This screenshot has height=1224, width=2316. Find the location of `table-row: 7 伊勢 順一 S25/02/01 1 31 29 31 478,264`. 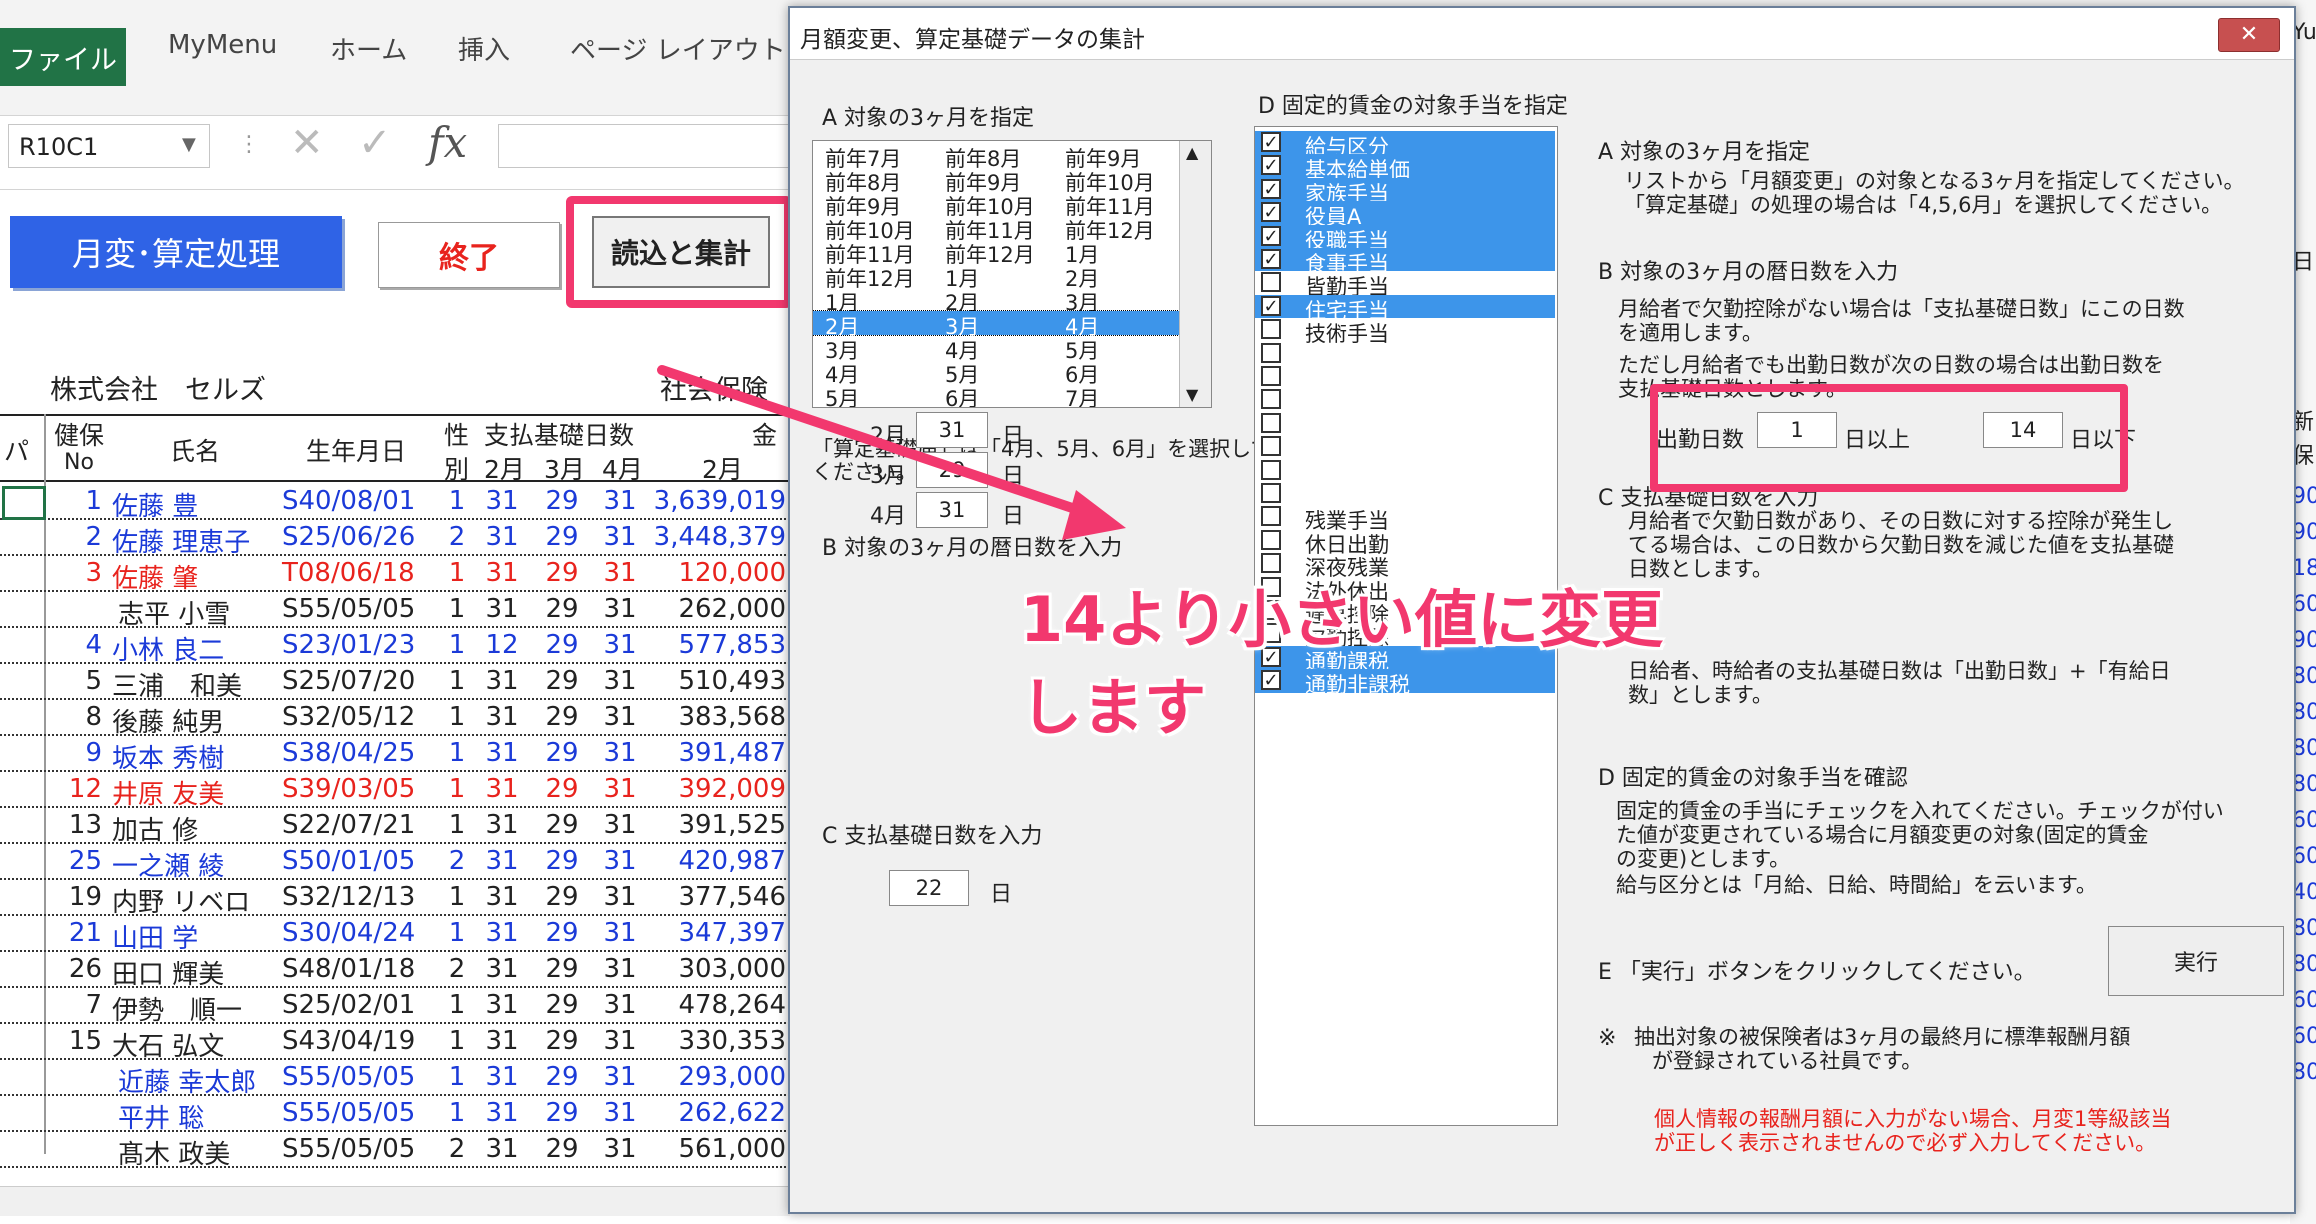

table-row: 7 伊勢 順一 S25/02/01 1 31 29 31 478,264 is located at coordinates (395, 1007).